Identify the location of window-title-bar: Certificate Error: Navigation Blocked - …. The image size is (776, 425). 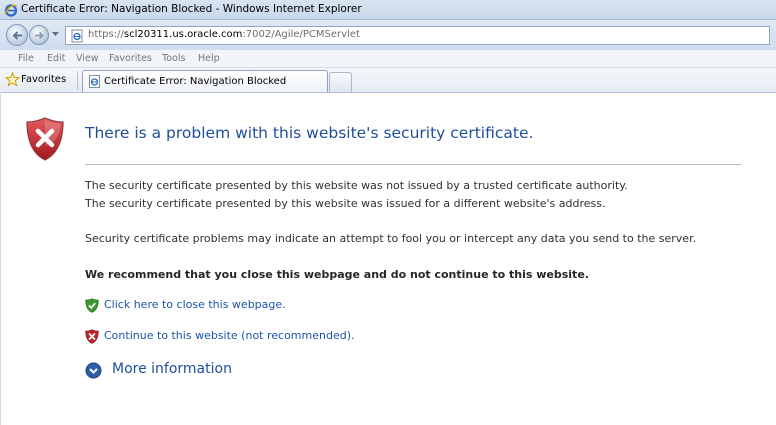
(388, 10).